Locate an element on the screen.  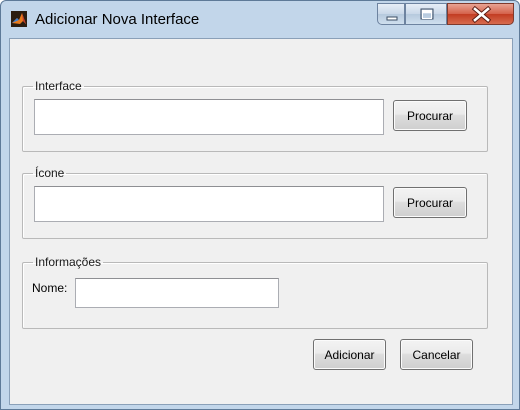
name-input is located at coordinates (177, 293).